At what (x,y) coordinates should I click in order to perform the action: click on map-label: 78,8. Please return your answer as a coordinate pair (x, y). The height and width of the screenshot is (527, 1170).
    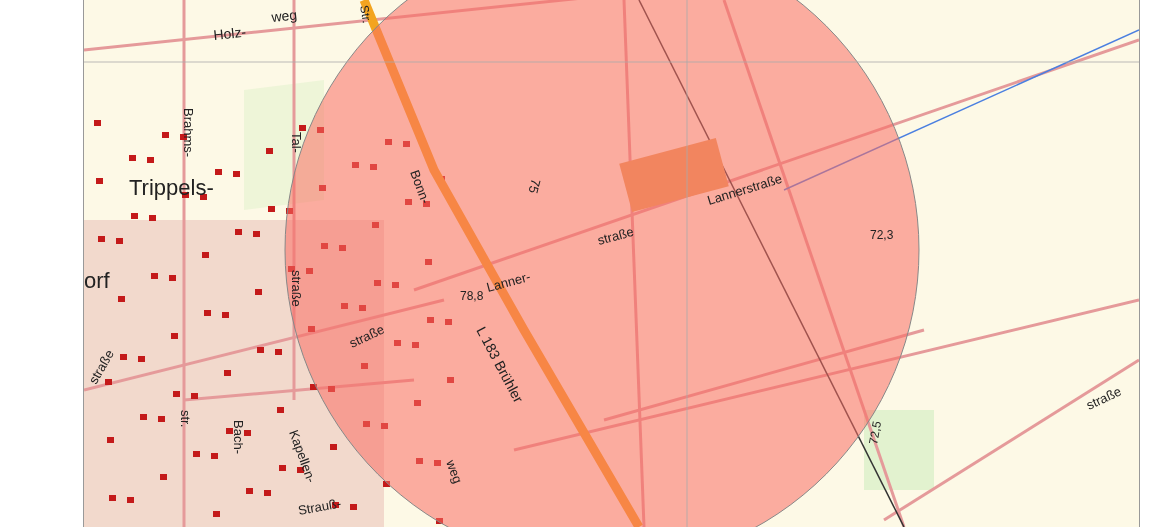
    Looking at the image, I should click on (472, 296).